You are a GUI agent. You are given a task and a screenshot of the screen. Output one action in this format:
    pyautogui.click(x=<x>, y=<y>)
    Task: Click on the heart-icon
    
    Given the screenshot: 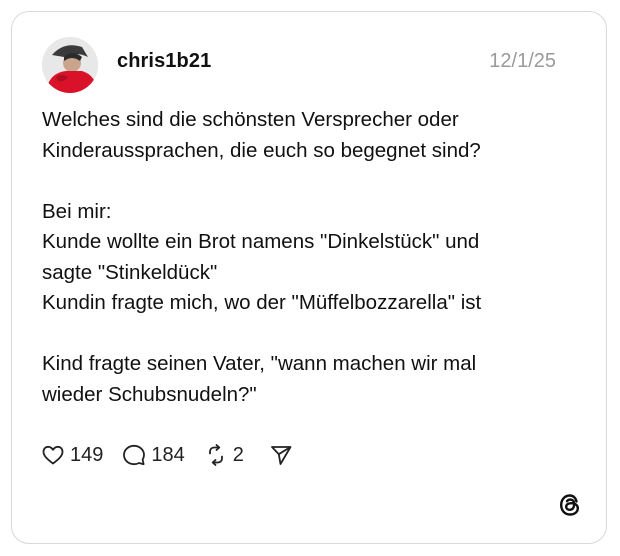 What is the action you would take?
    pyautogui.click(x=53, y=455)
    